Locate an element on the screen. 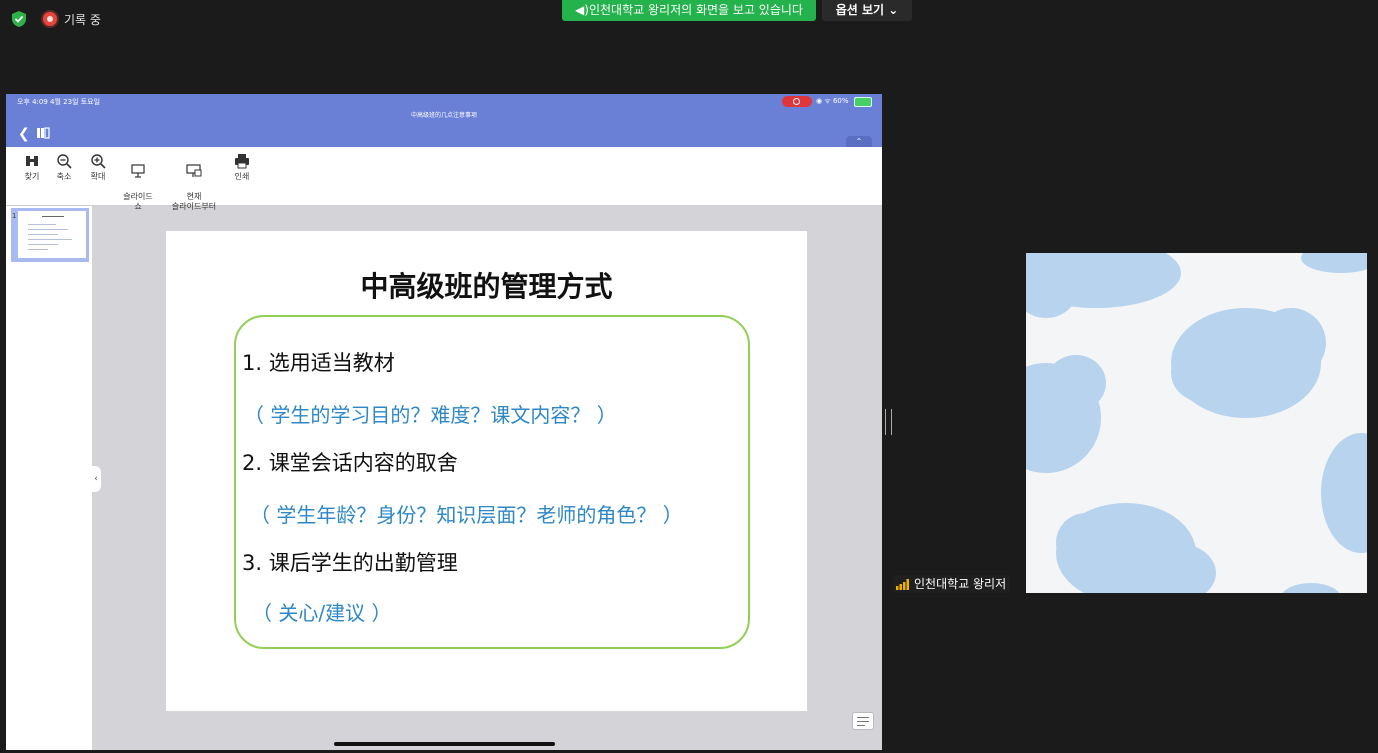  print-icon is located at coordinates (242, 161).